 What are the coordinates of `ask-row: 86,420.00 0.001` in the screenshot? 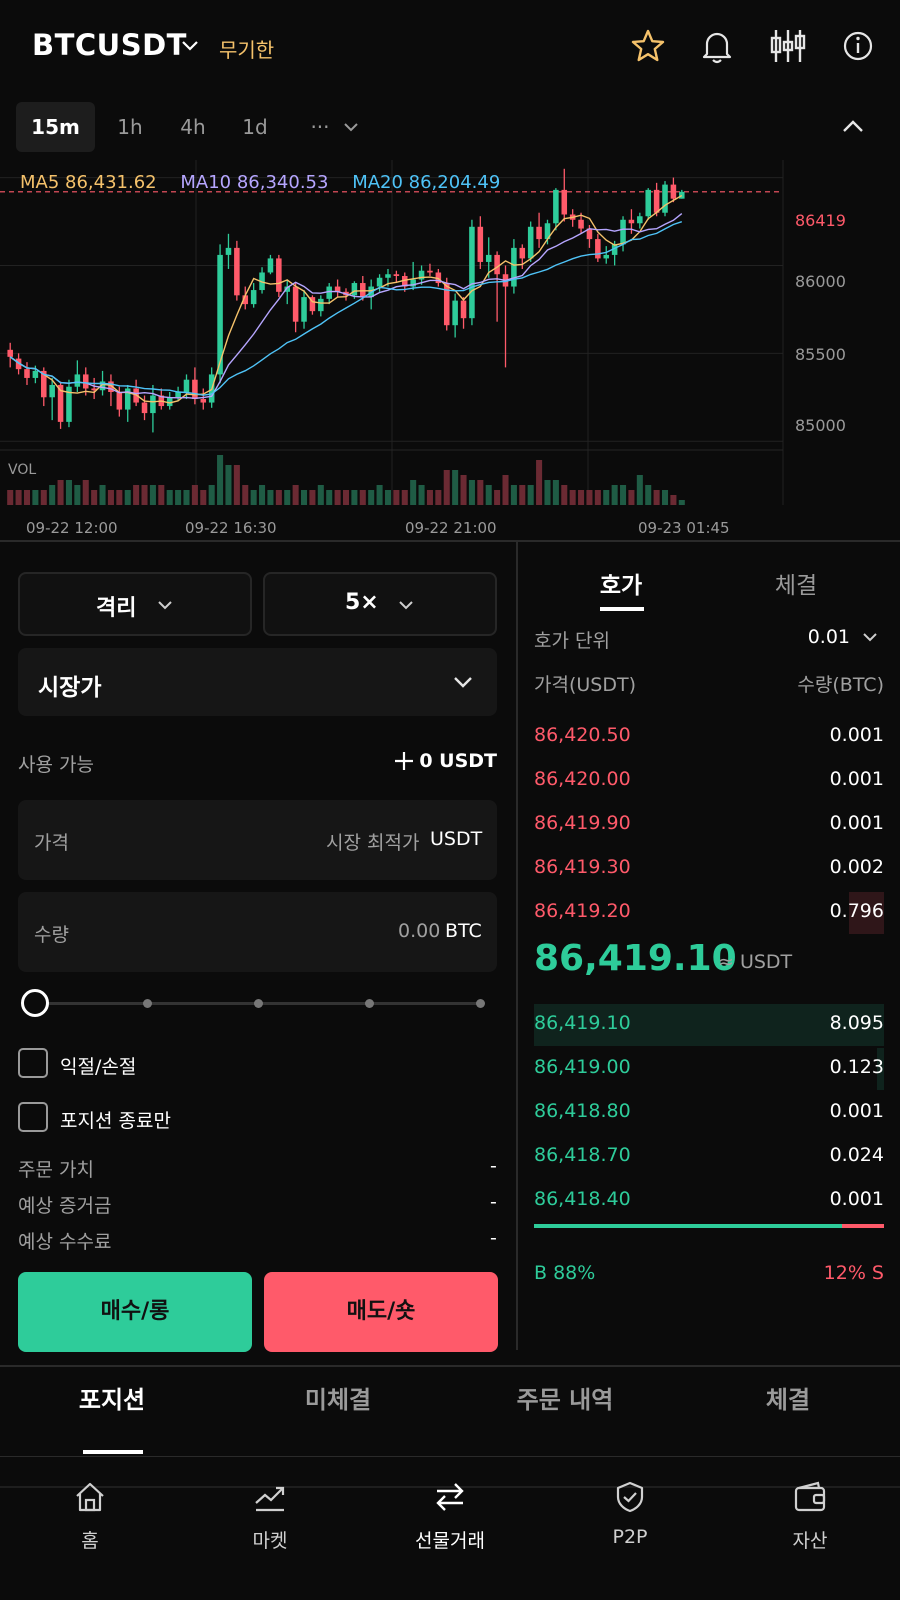 It's located at (709, 780).